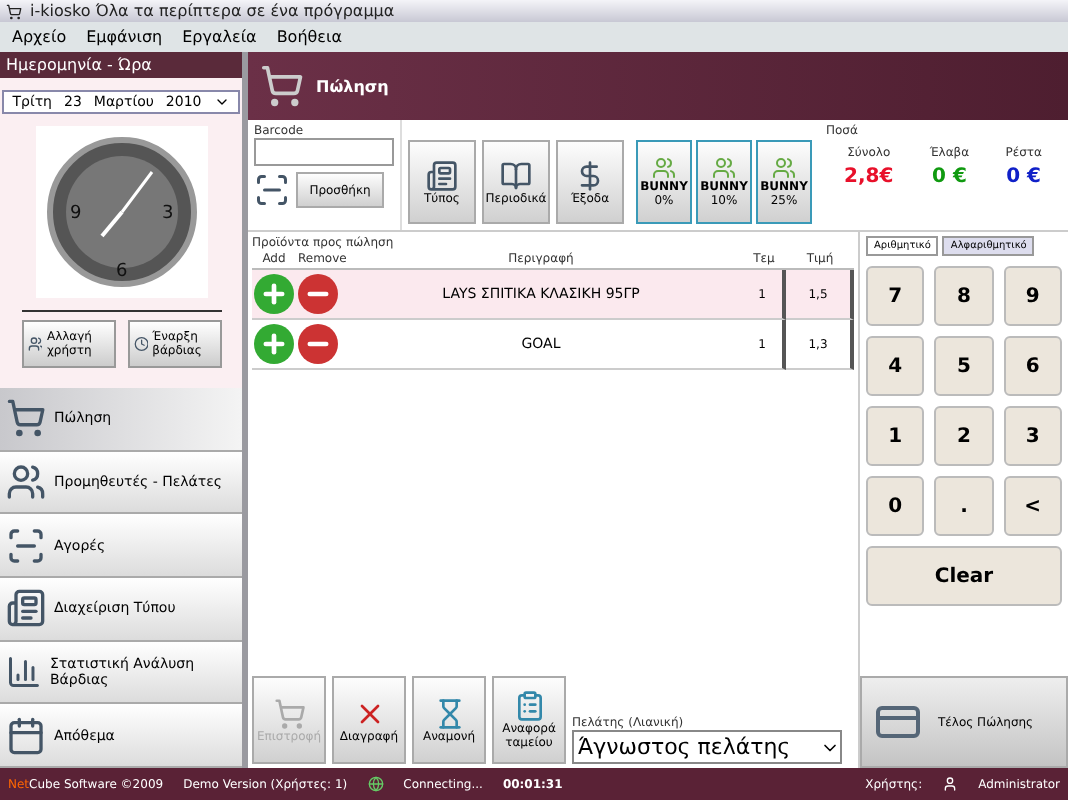  Describe the element at coordinates (14, 11) in the screenshot. I see `app-icon` at that location.